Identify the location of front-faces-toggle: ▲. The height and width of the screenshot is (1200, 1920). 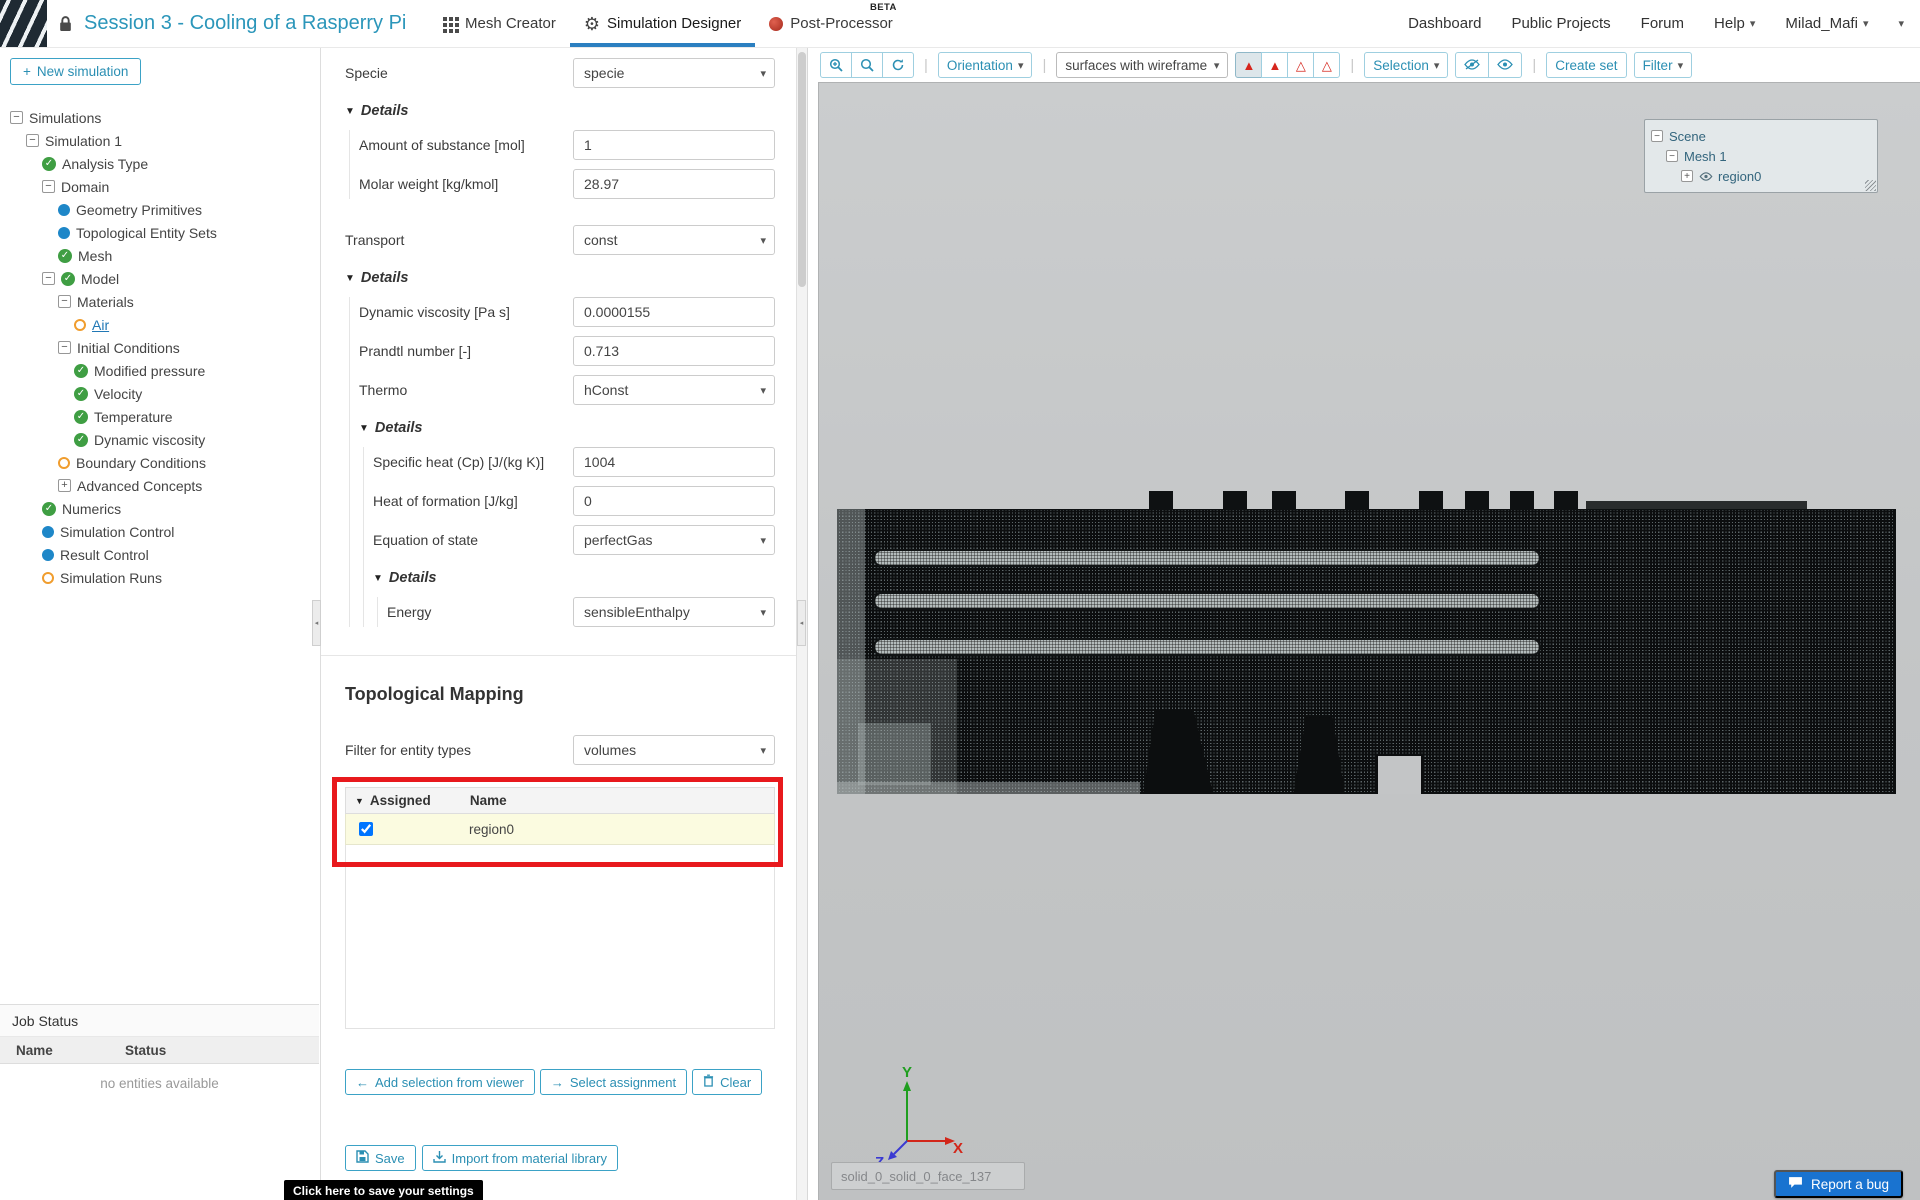
(1249, 65).